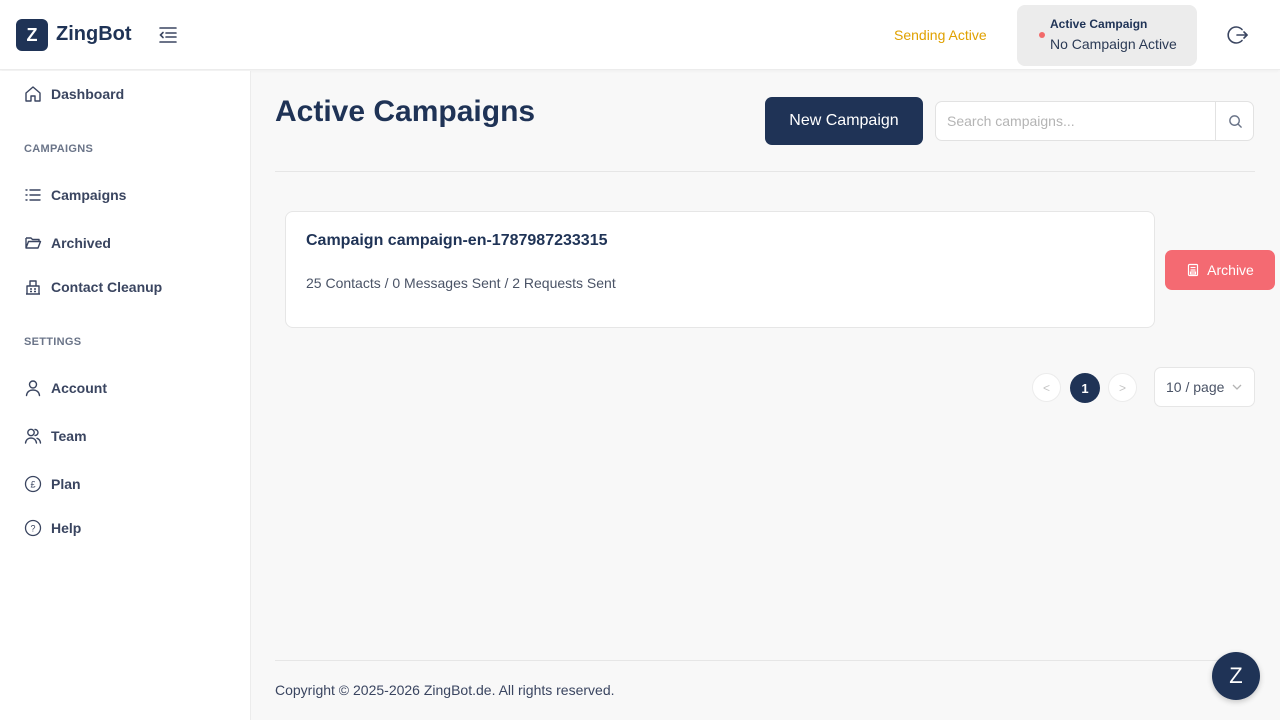 This screenshot has width=1280, height=720. Describe the element at coordinates (168, 35) in the screenshot. I see `collapse-sidebar-icon` at that location.